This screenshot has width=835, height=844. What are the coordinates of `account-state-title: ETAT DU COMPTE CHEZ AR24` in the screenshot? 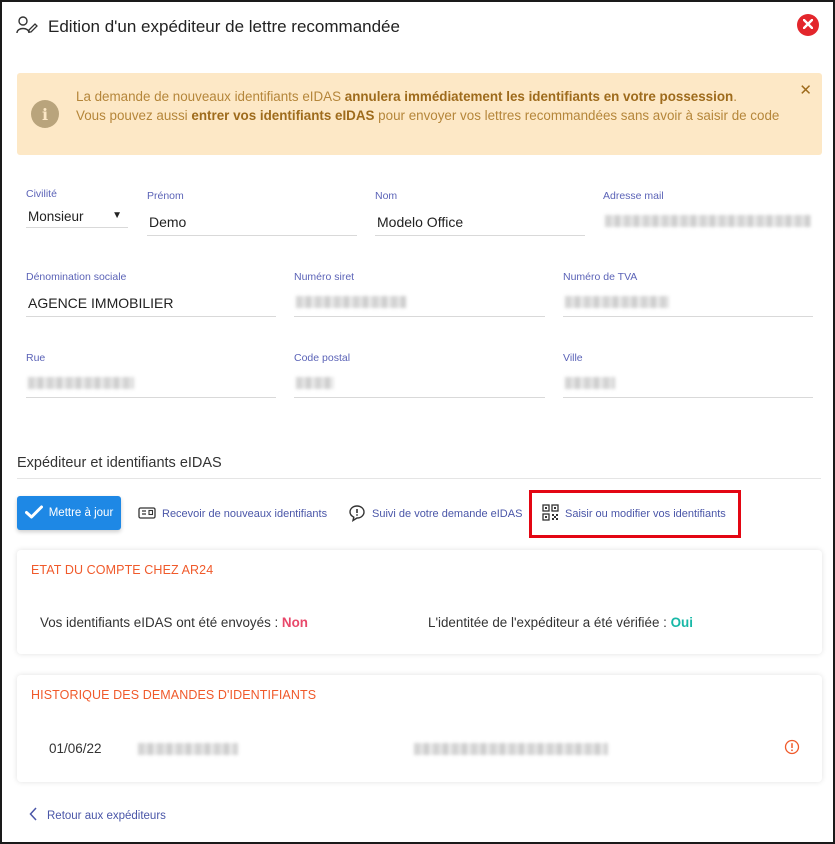 It's located at (122, 570).